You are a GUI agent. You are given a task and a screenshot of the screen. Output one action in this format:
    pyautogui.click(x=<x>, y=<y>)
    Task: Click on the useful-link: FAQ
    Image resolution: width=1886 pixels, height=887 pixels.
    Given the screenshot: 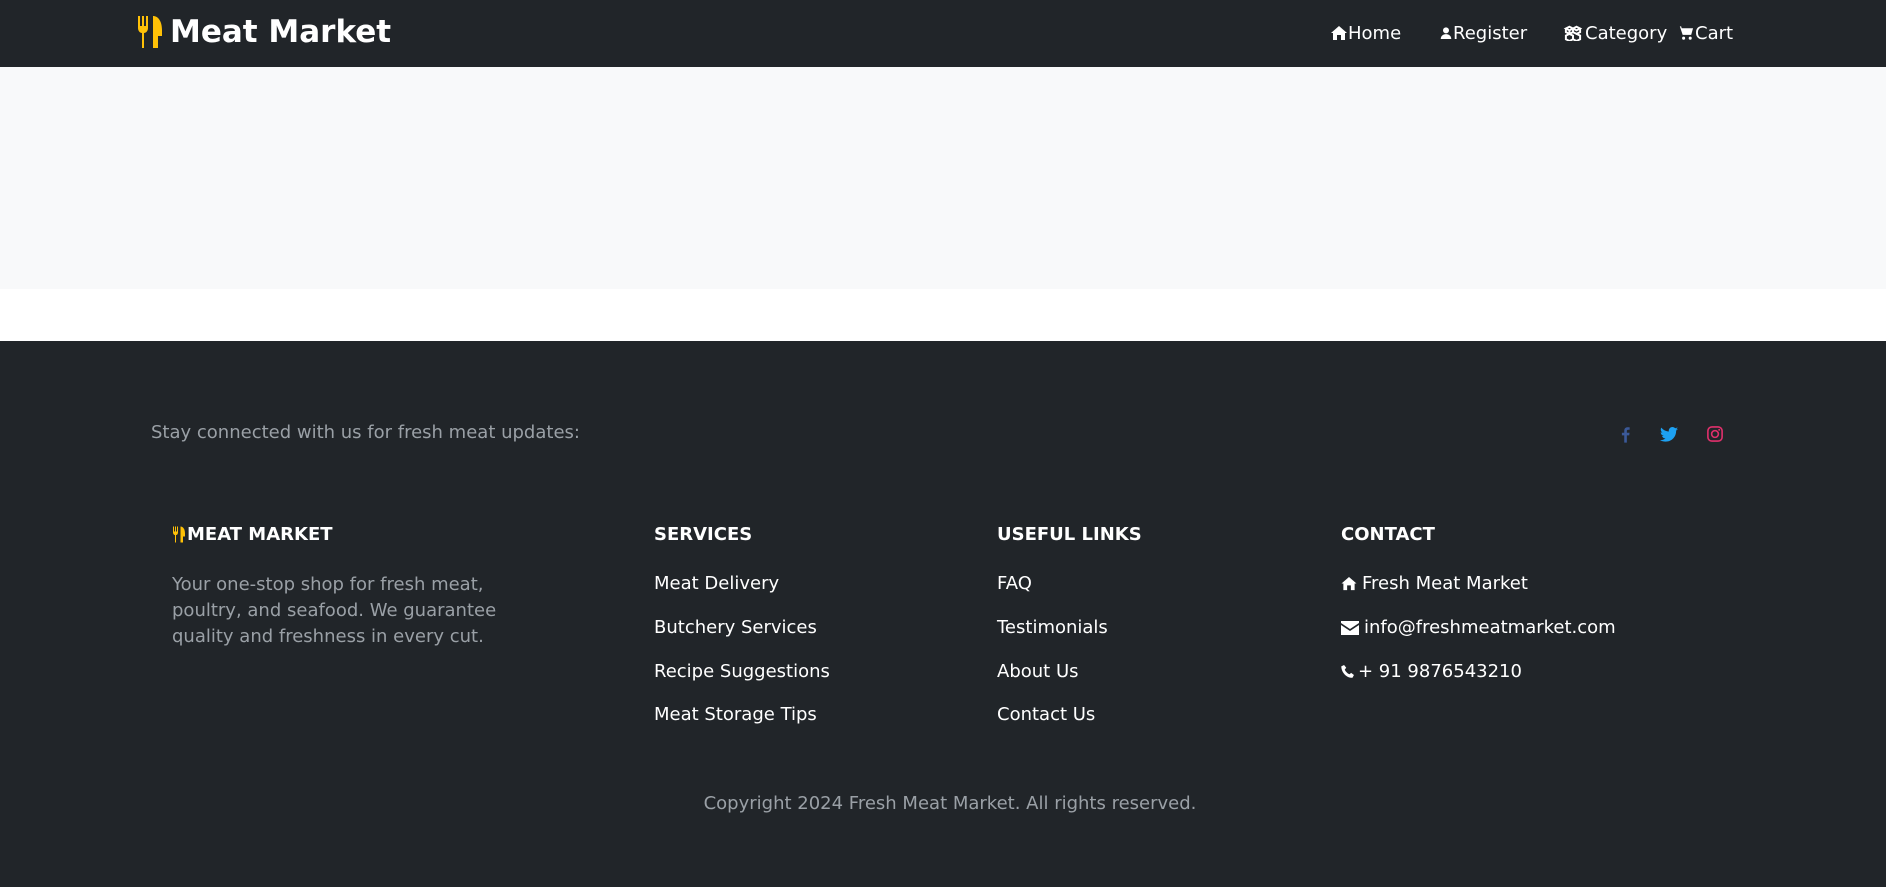 What is the action you would take?
    pyautogui.click(x=1014, y=583)
    